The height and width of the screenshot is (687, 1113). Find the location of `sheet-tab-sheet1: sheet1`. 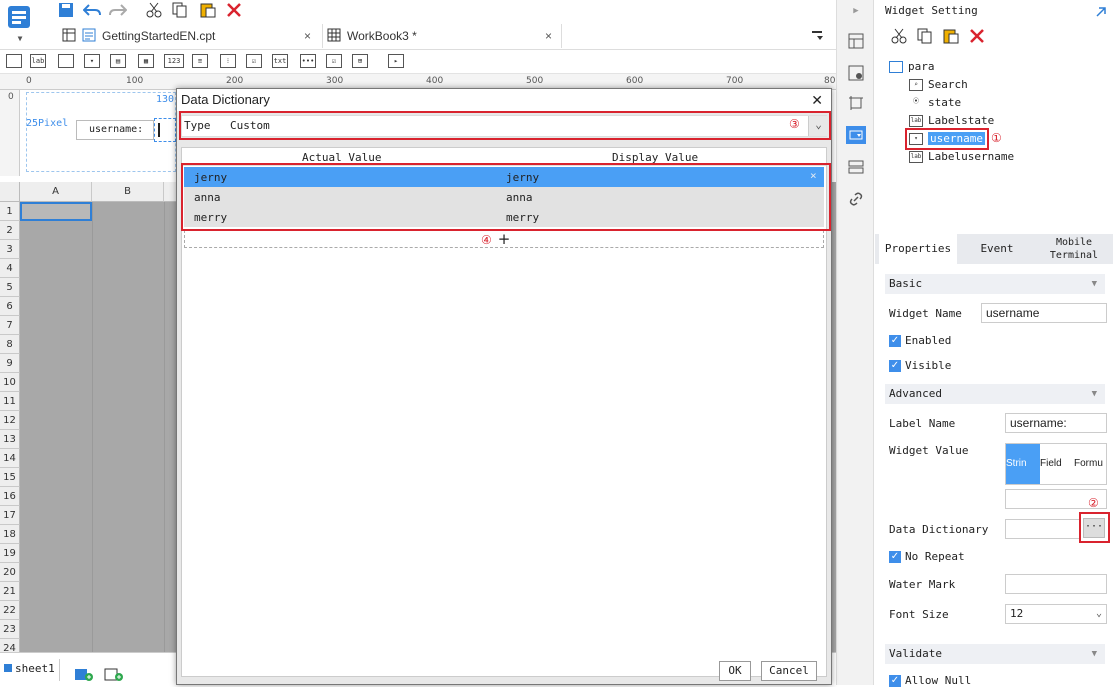

sheet-tab-sheet1: sheet1 is located at coordinates (30, 670).